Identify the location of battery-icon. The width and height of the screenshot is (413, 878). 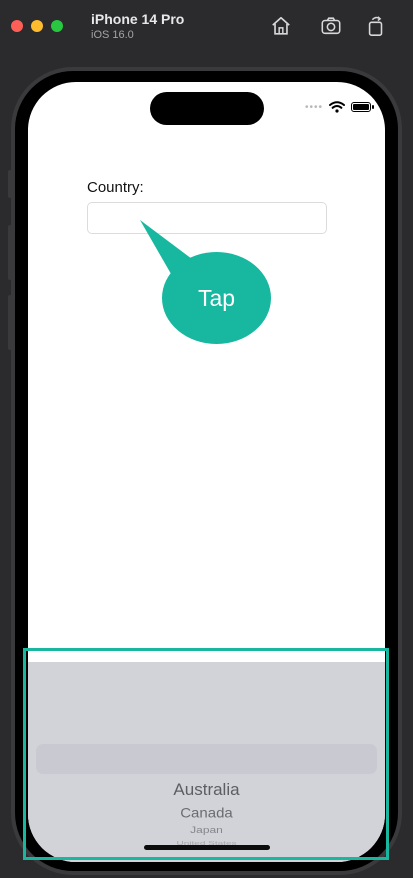
(362, 107).